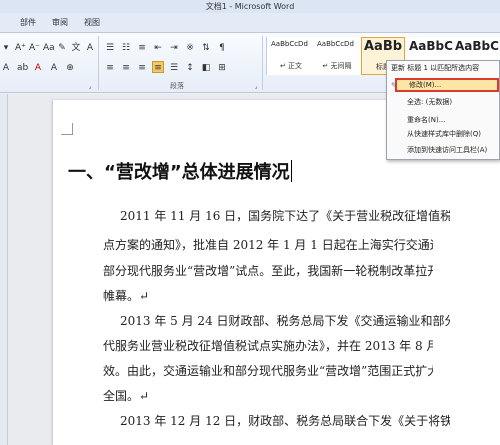  Describe the element at coordinates (447, 150) in the screenshot. I see `menu-add-to-qat: 添加到快速访问工具栏(A)` at that location.